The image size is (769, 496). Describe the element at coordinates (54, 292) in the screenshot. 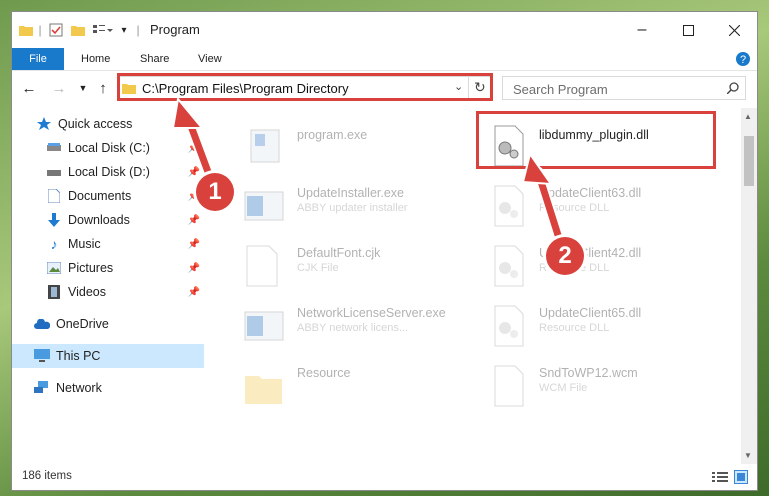

I see `film-icon` at that location.